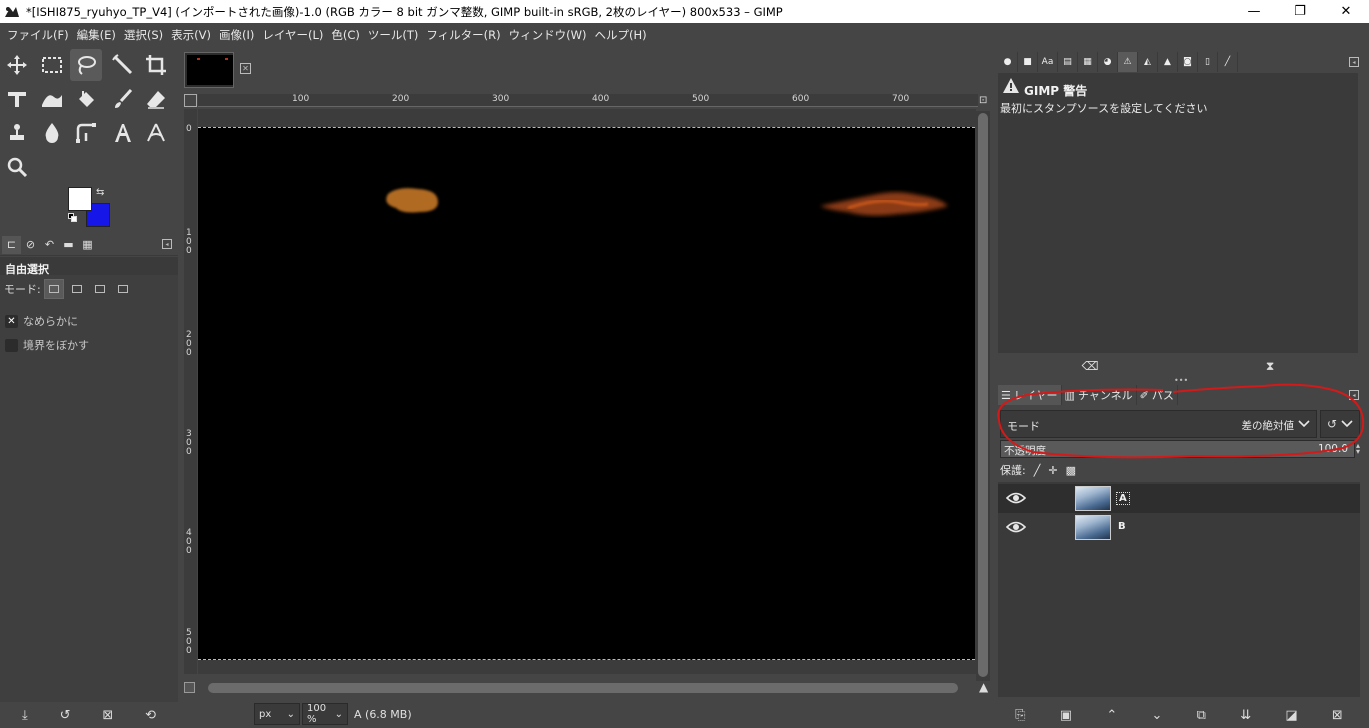 The width and height of the screenshot is (1369, 728). What do you see at coordinates (17, 65) in the screenshot?
I see `move-tool-icon` at bounding box center [17, 65].